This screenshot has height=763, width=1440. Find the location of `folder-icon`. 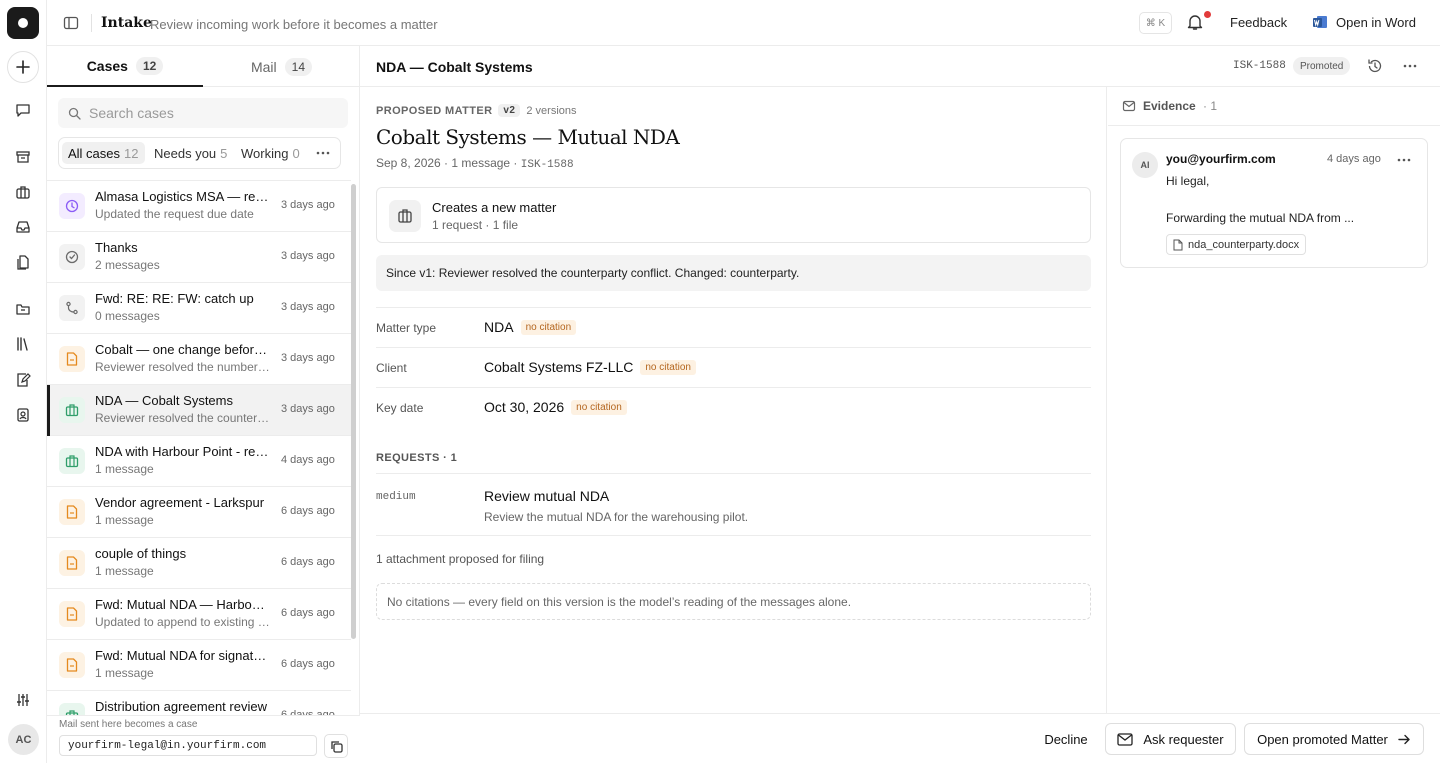

folder-icon is located at coordinates (23, 309).